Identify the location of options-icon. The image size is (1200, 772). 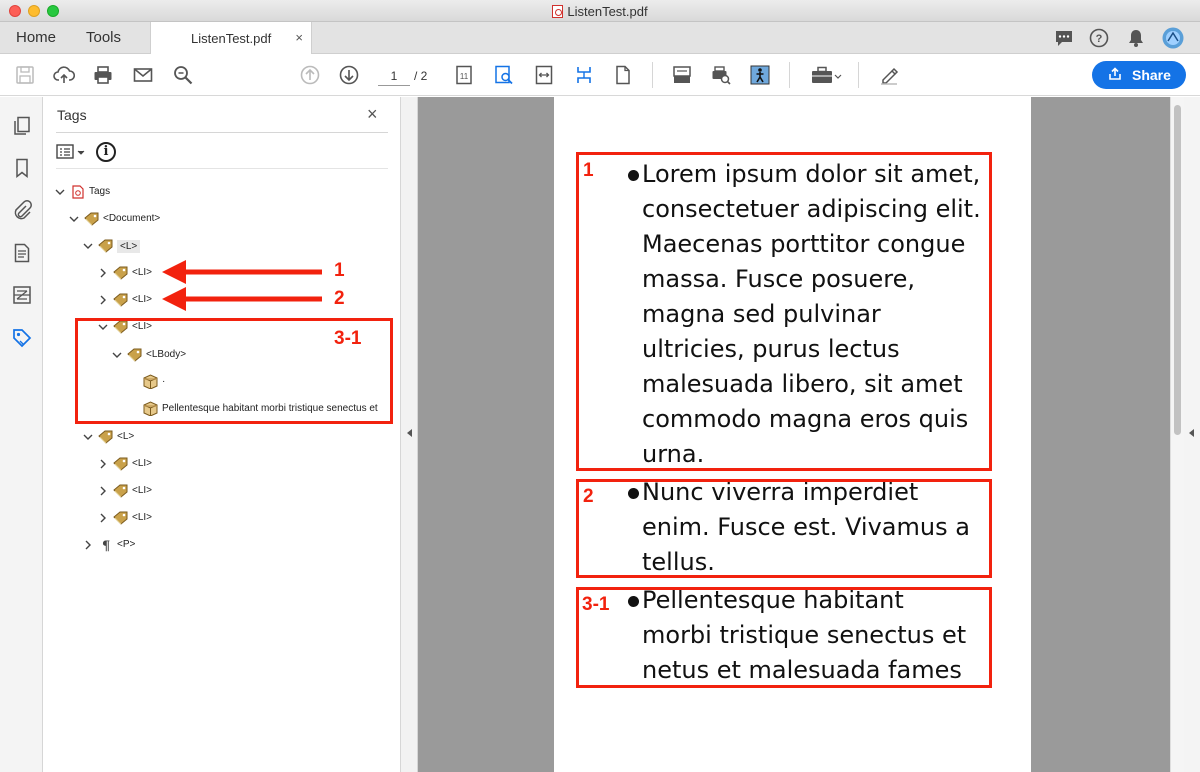
(70, 151).